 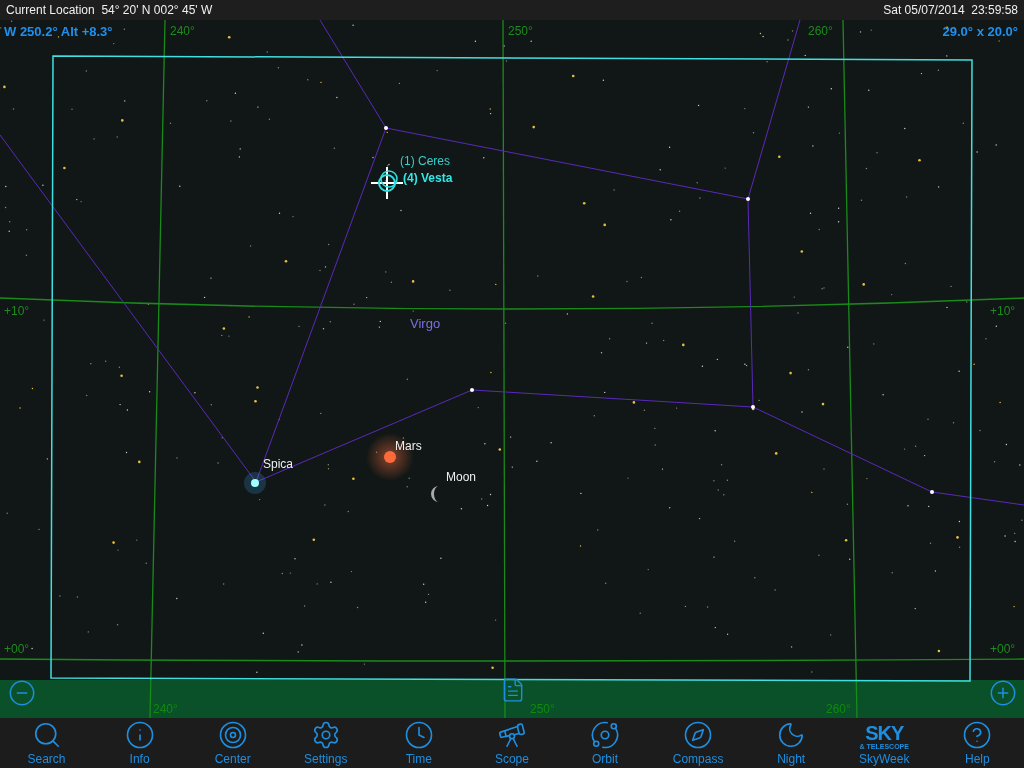 What do you see at coordinates (605, 735) in the screenshot?
I see `orbit-icon` at bounding box center [605, 735].